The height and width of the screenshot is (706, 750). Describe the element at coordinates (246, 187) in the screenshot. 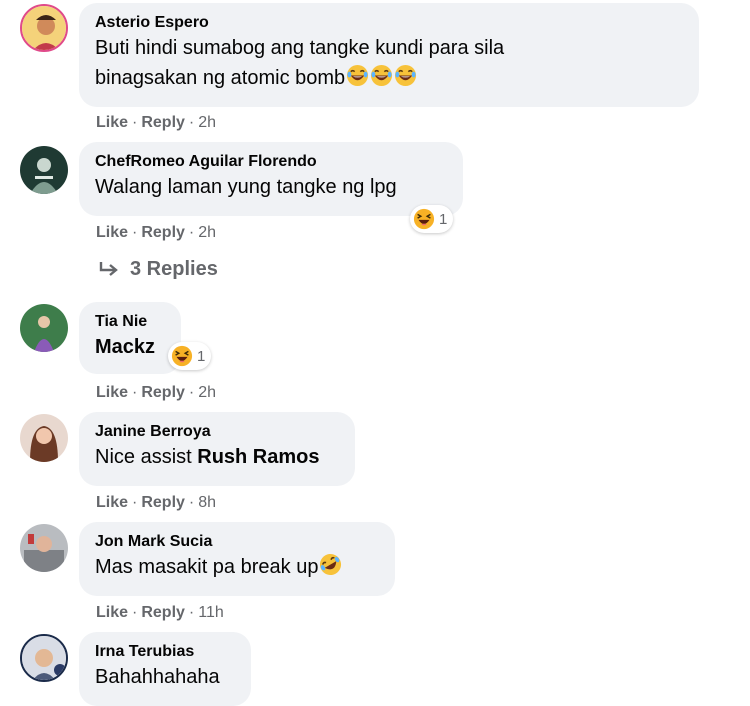

I see `comment-text: Walang laman yung tangke ng lpg` at that location.